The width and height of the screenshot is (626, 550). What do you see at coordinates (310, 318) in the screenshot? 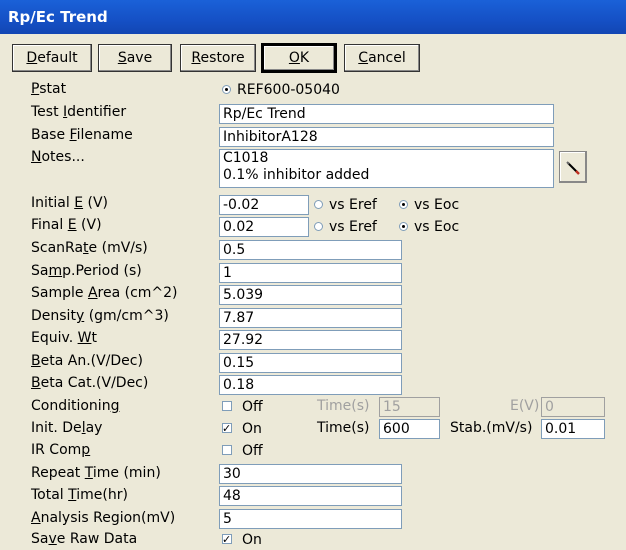
I see `density-input: 7.87` at bounding box center [310, 318].